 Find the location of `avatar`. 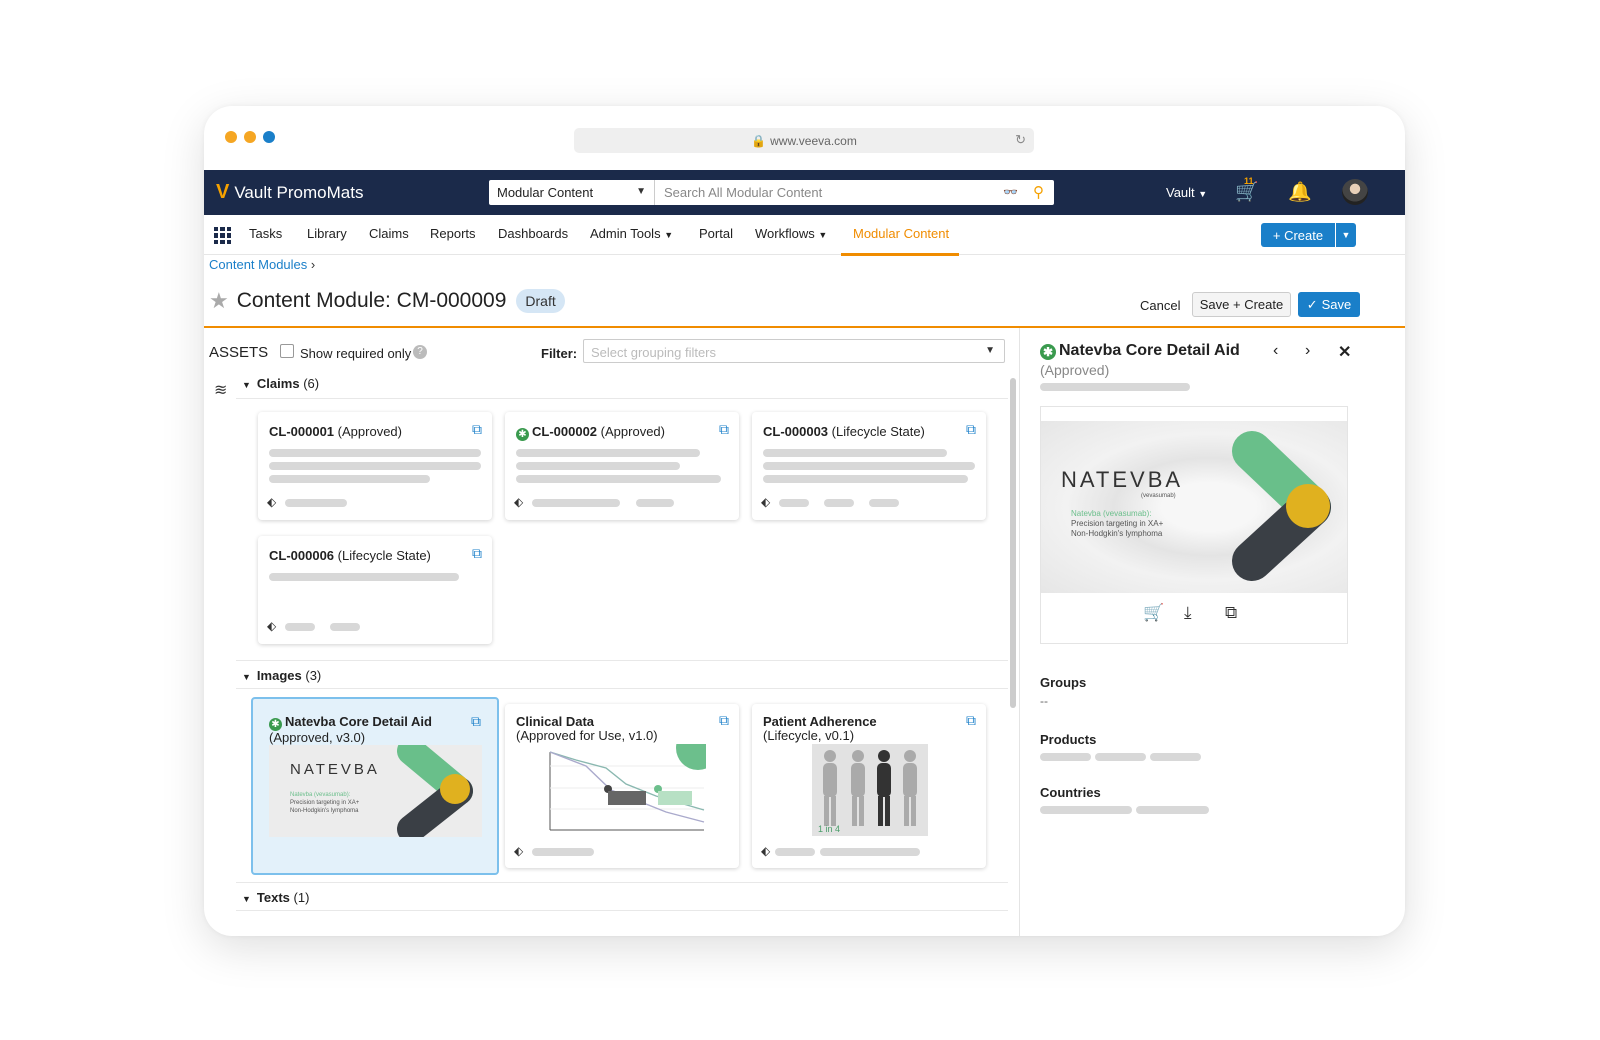

avatar is located at coordinates (1355, 192).